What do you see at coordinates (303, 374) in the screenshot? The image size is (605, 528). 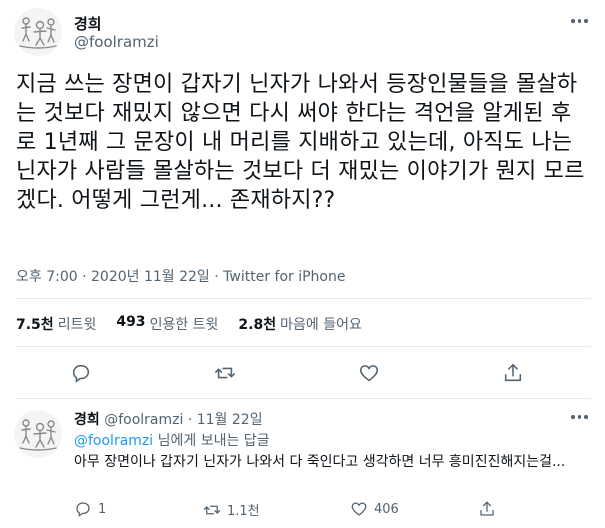 I see `tweet-actions` at bounding box center [303, 374].